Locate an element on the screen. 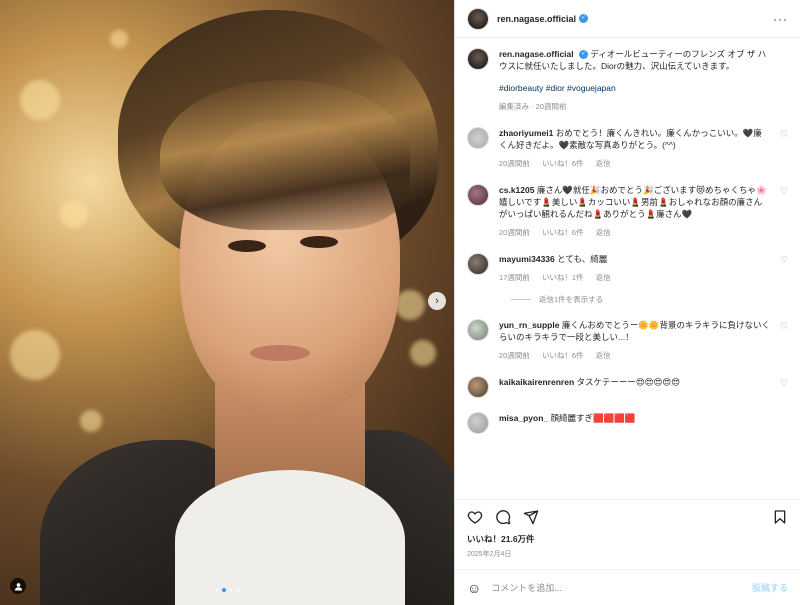  caption-meta: 編集済み · 20週間前 is located at coordinates (533, 106).